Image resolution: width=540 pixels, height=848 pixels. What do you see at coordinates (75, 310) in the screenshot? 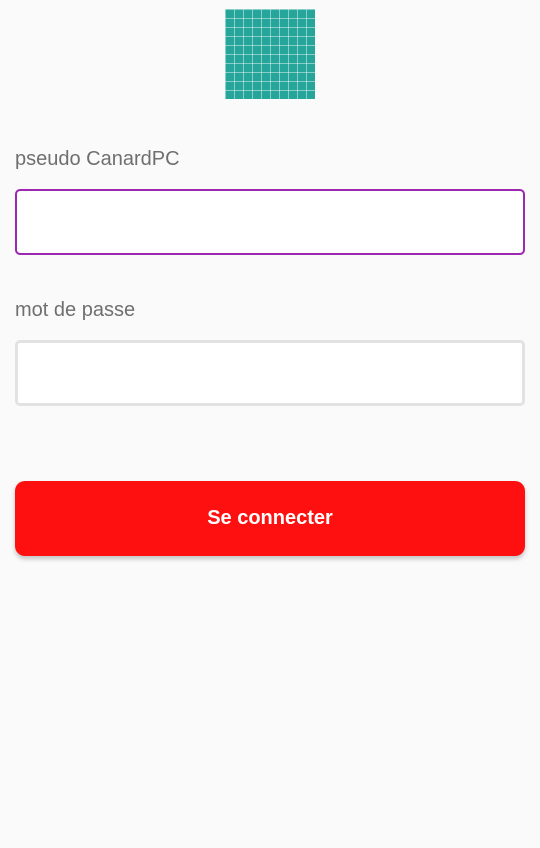
I see `password-label: mot de passe` at bounding box center [75, 310].